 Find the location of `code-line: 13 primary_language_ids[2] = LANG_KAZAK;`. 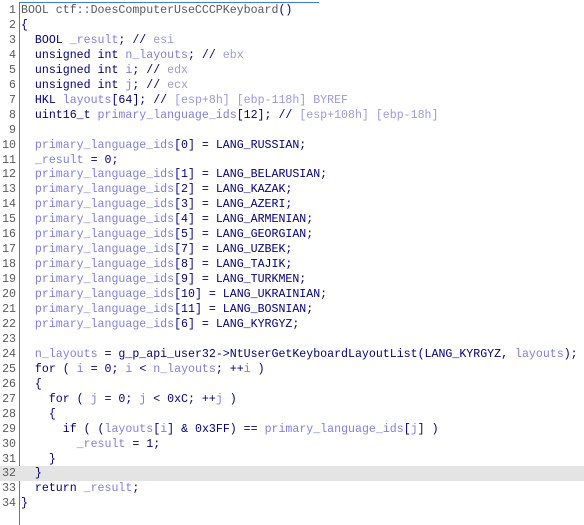

code-line: 13 primary_language_ids[2] = LANG_KAZAK; is located at coordinates (292, 189).